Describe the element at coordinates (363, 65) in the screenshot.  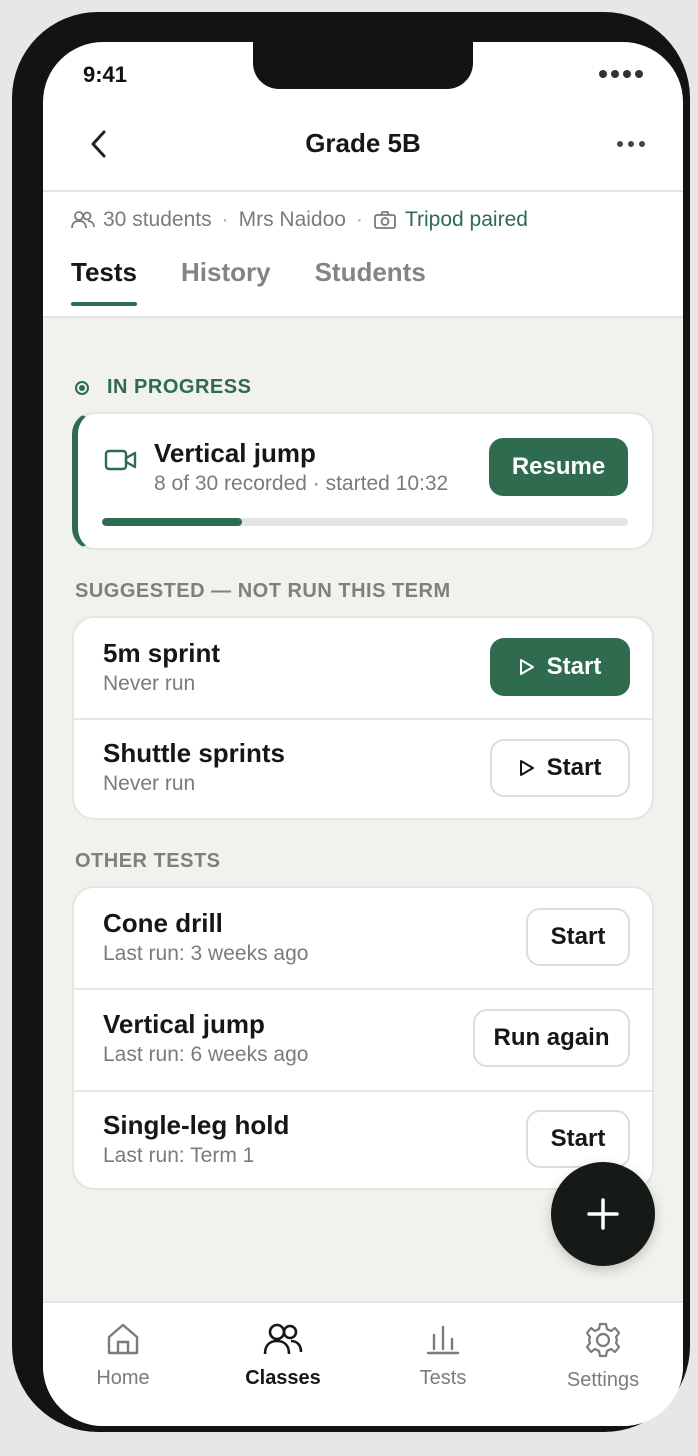
I see `device-notch` at that location.